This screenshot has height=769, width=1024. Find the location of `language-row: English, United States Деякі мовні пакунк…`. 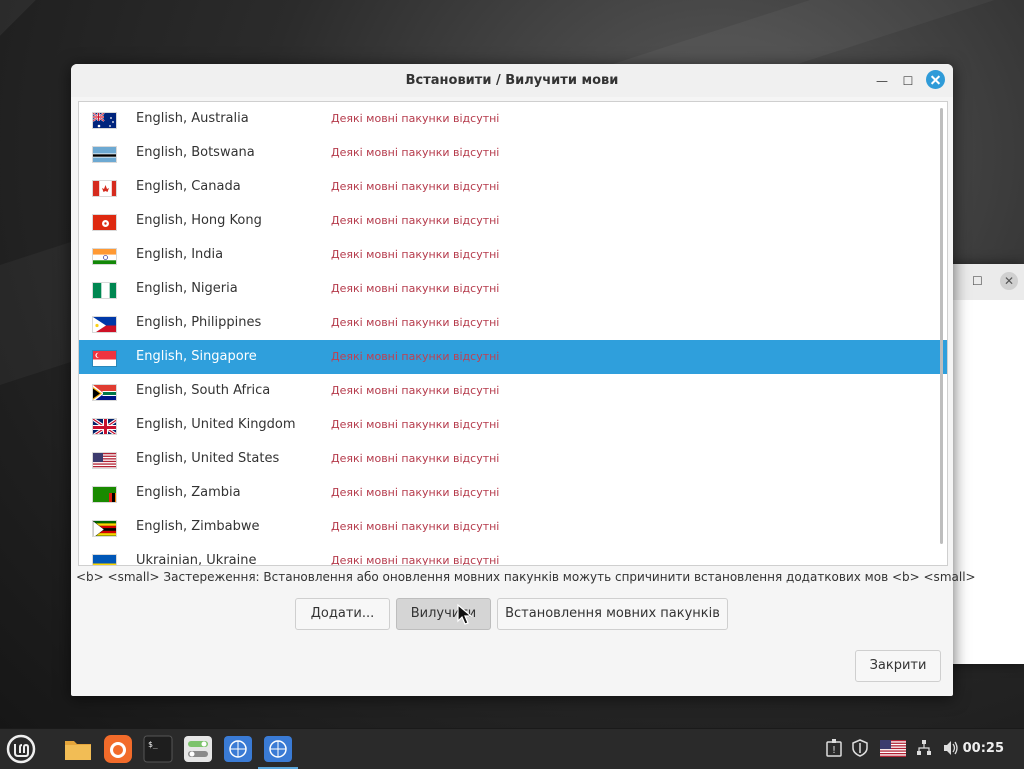

language-row: English, United States Деякі мовні пакунк… is located at coordinates (513, 459).